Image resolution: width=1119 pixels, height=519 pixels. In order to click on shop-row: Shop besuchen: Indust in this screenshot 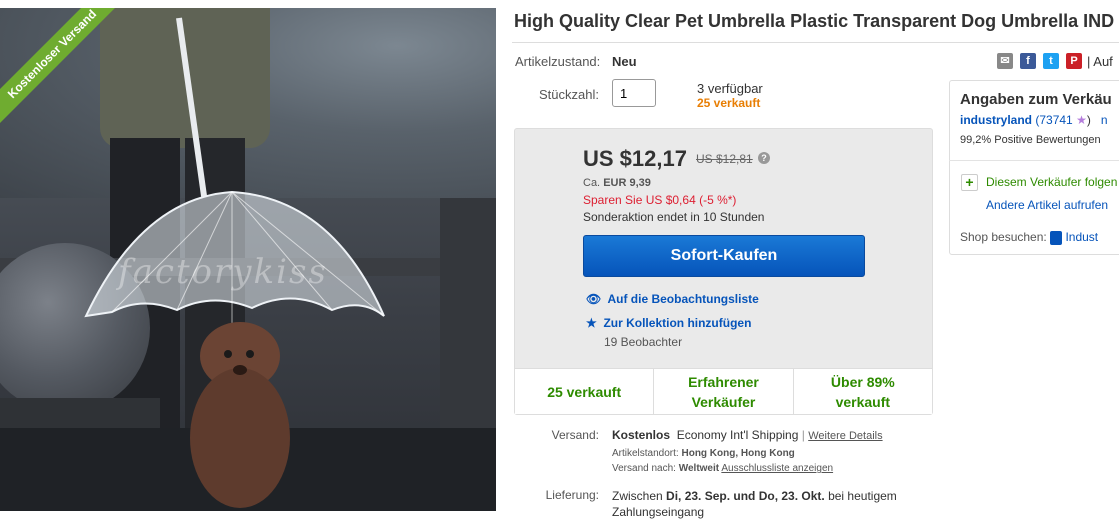, I will do `click(1029, 237)`.